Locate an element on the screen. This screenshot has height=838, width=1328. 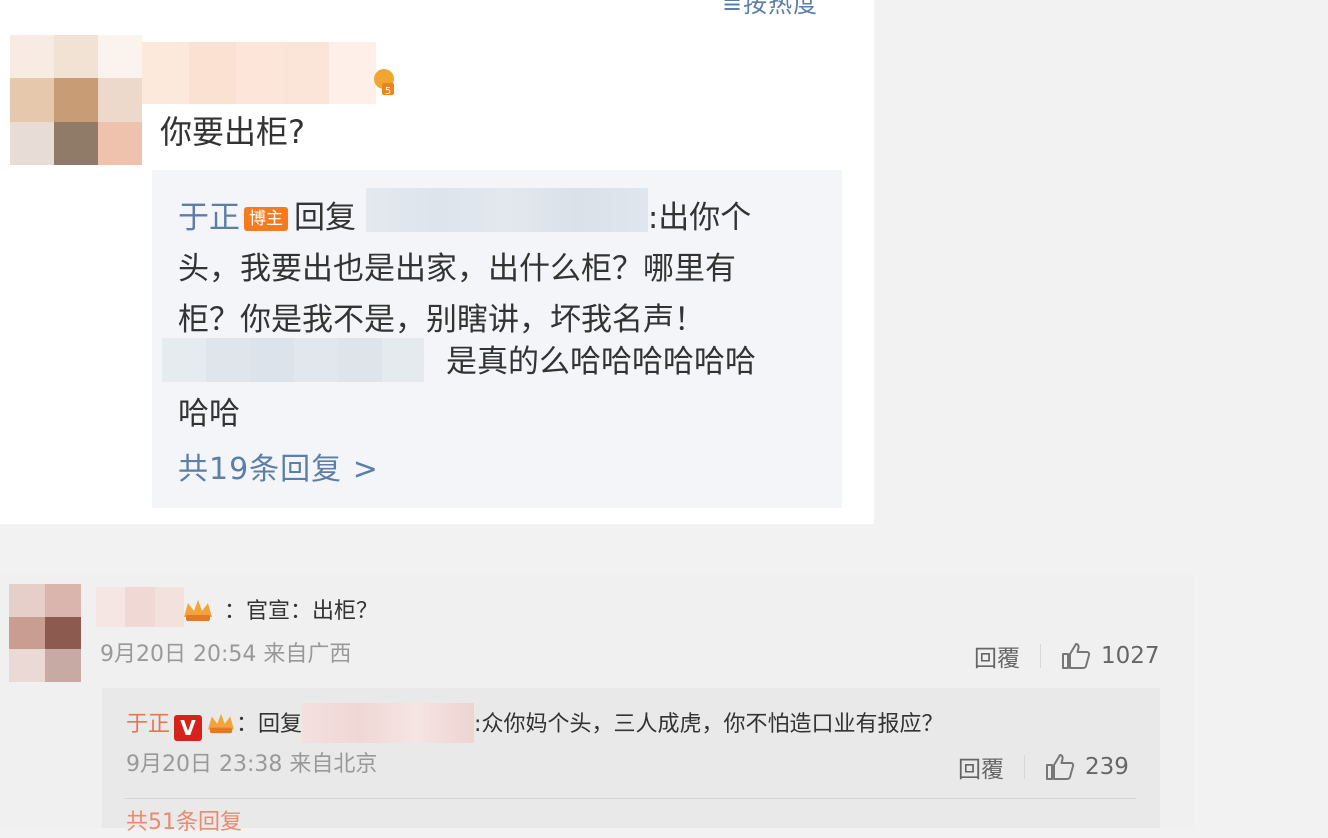
quoted-user-blurred is located at coordinates (293, 360).